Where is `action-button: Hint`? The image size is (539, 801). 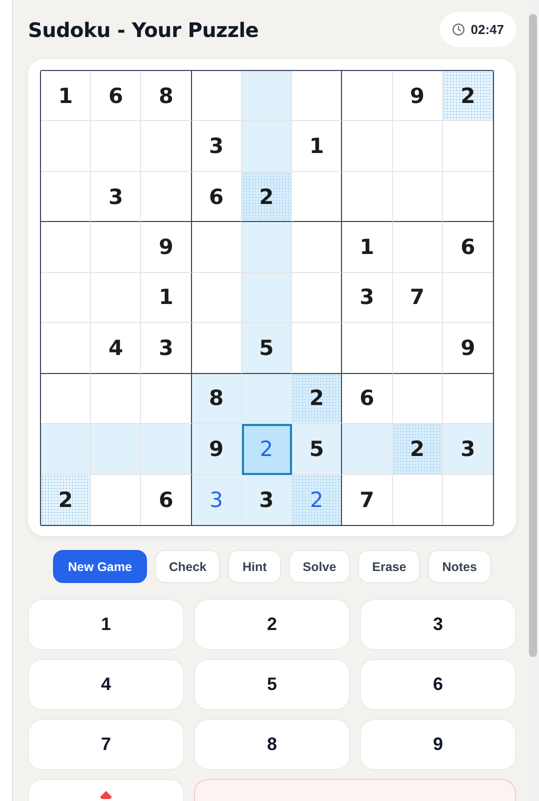
action-button: Hint is located at coordinates (254, 566).